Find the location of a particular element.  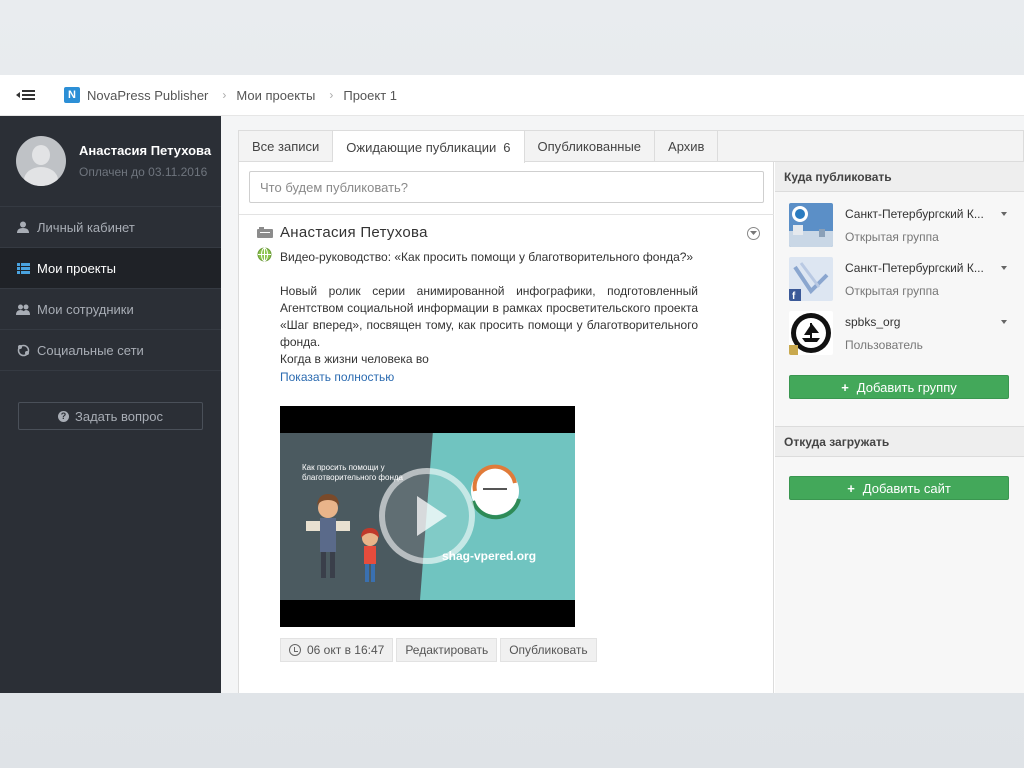

globe-icon is located at coordinates (264, 256).